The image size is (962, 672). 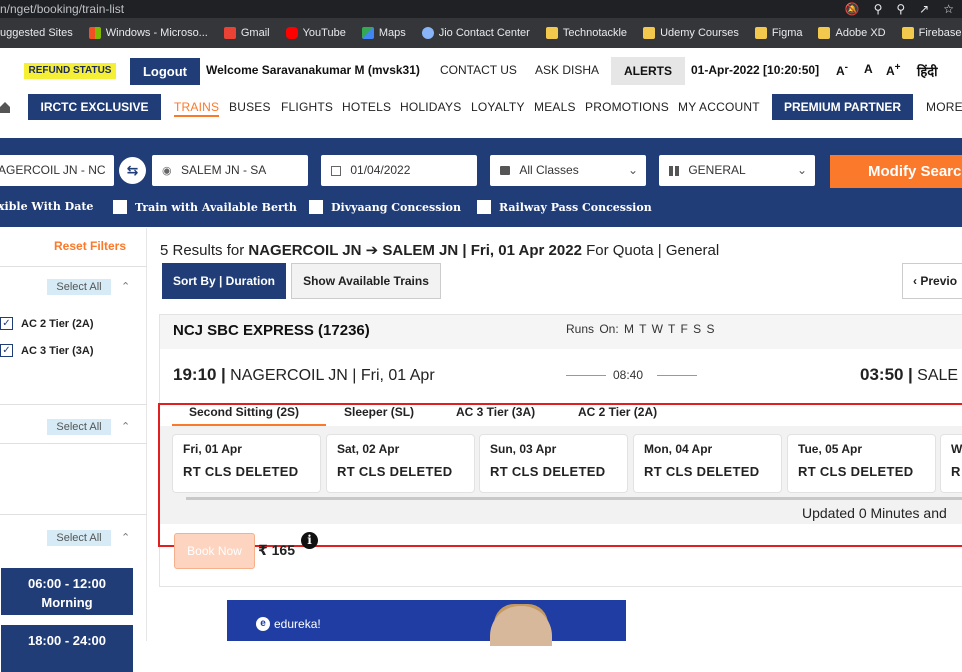 I want to click on nav-loyalty: LOYALTY, so click(x=498, y=107).